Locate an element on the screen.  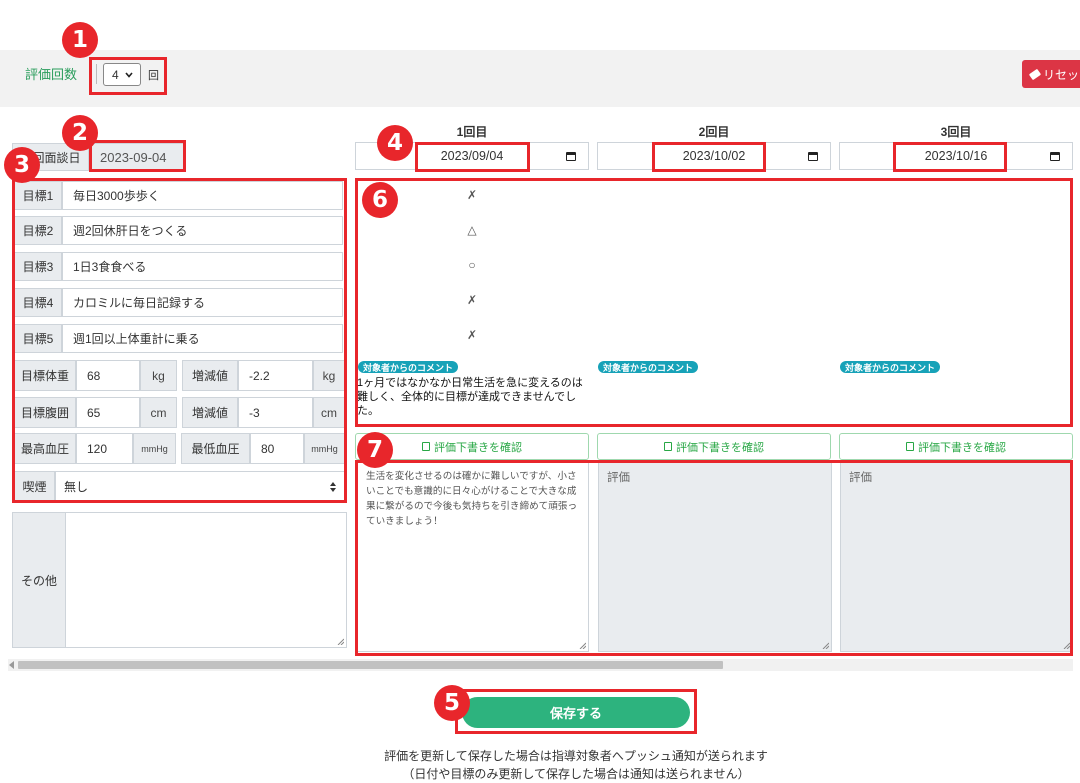
round-3-comment-badge: 対象者からのコメント is located at coordinates (890, 367).